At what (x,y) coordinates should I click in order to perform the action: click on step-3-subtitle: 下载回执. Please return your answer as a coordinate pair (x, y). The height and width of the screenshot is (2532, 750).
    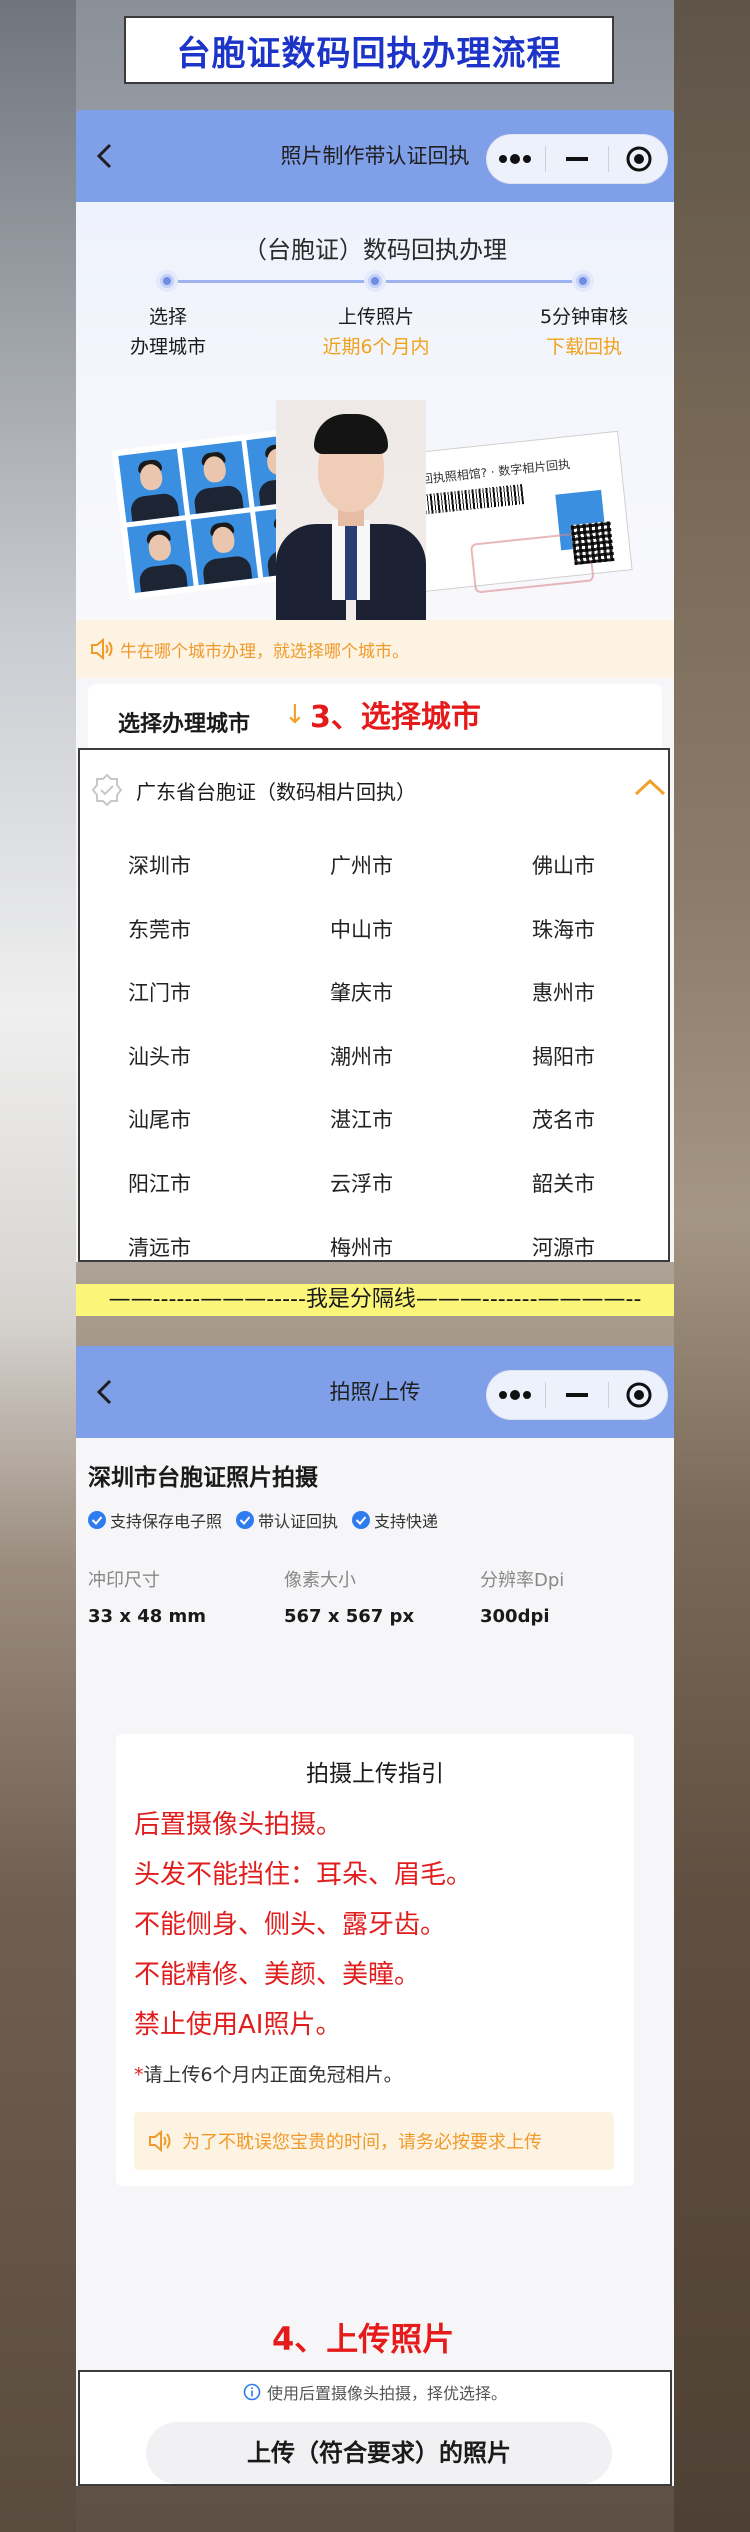
    Looking at the image, I should click on (583, 347).